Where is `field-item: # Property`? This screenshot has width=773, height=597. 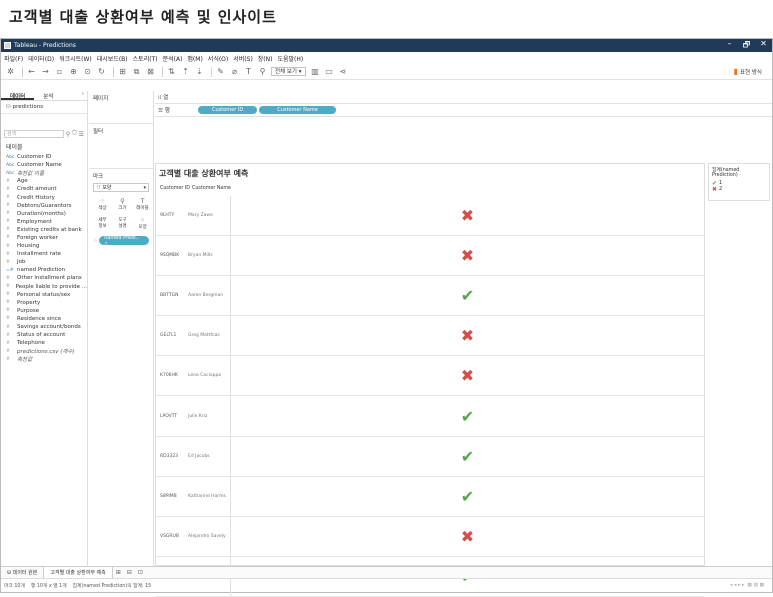
field-item: # Property is located at coordinates (44, 303).